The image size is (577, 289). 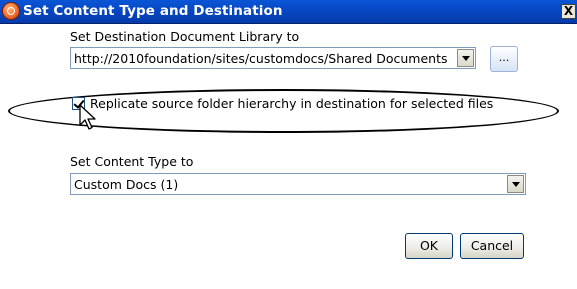 What do you see at coordinates (429, 246) in the screenshot?
I see `ok-button: OK` at bounding box center [429, 246].